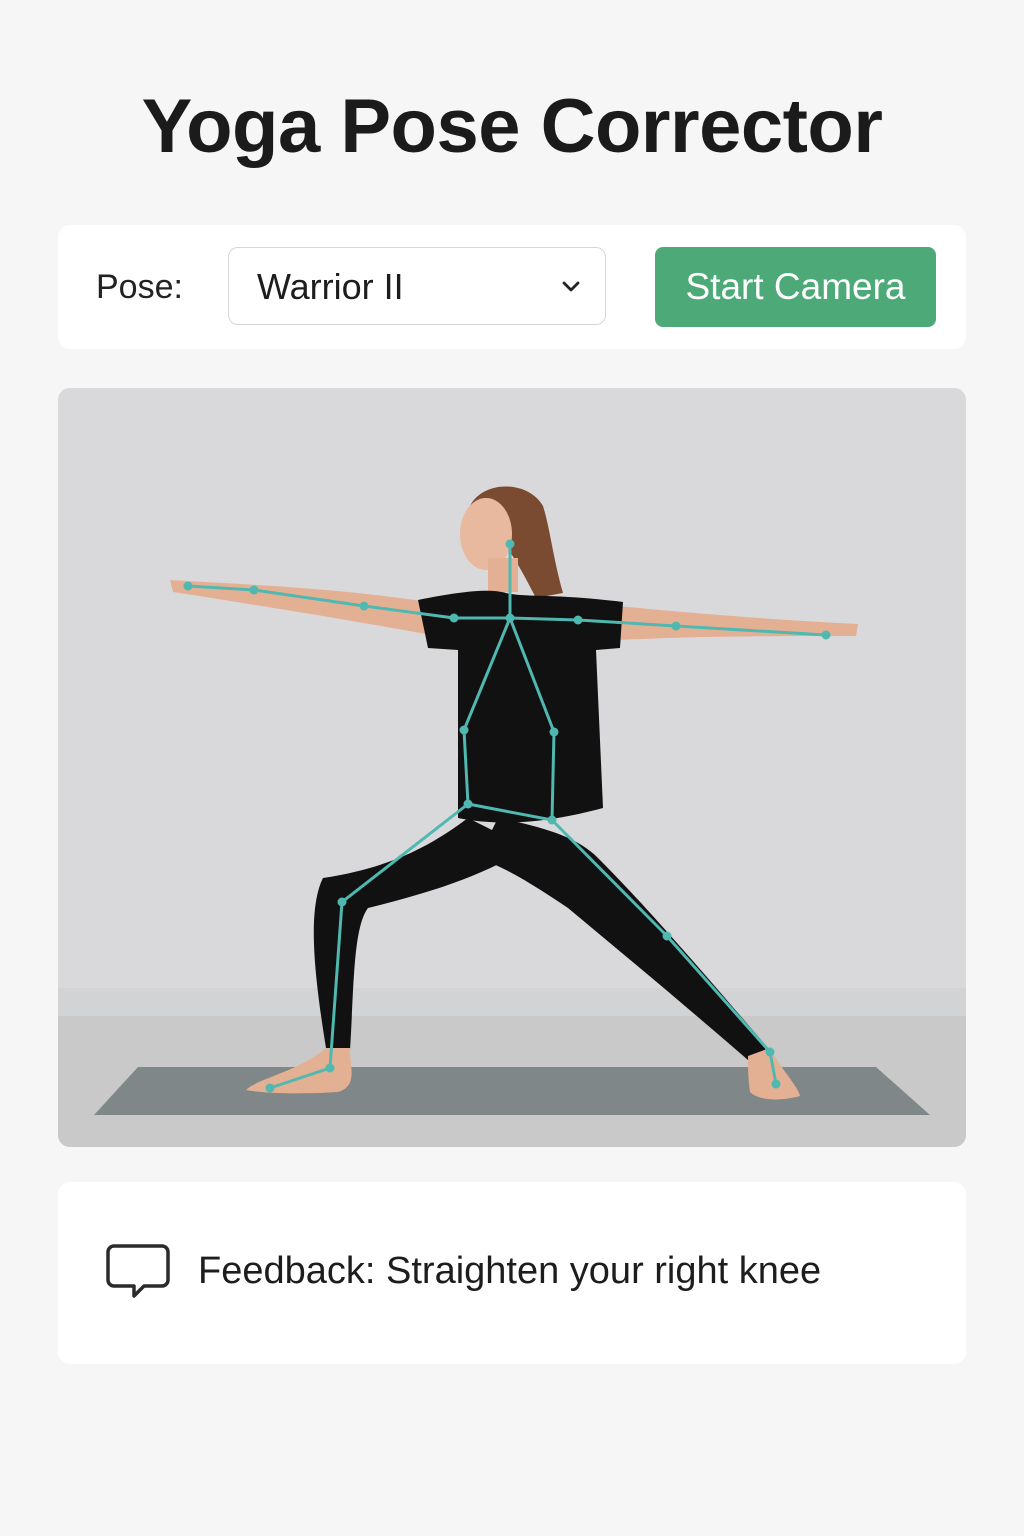  What do you see at coordinates (139, 287) in the screenshot?
I see `pose-label: Pose:` at bounding box center [139, 287].